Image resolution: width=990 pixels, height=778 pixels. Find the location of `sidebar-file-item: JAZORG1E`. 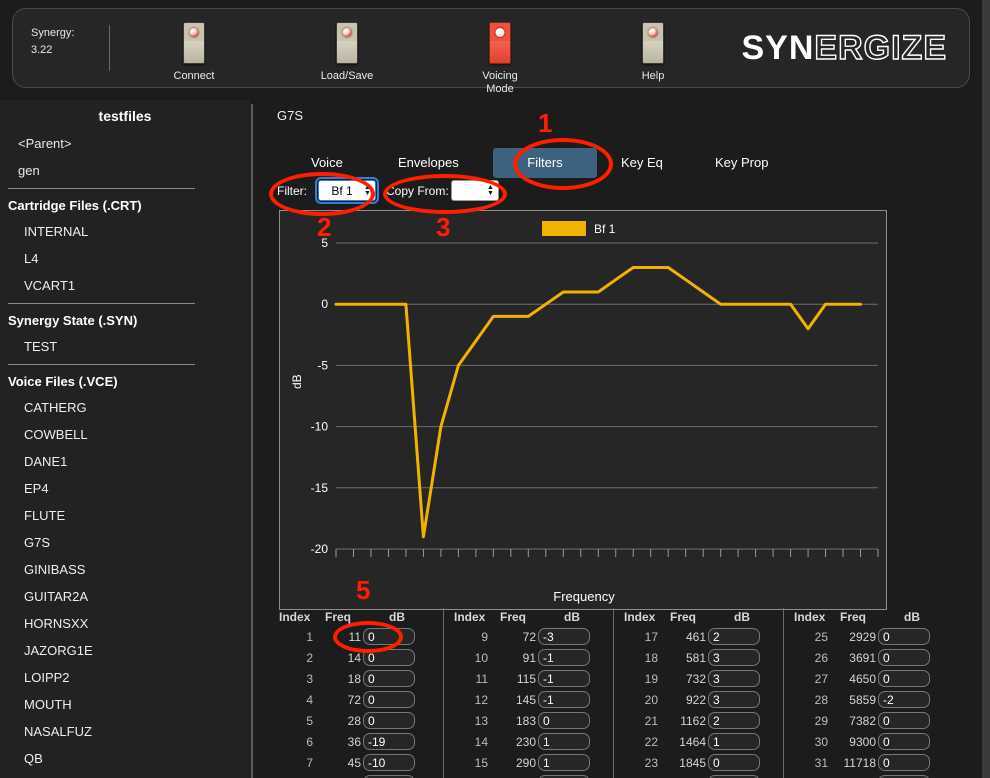

sidebar-file-item: JAZORG1E is located at coordinates (125, 650).